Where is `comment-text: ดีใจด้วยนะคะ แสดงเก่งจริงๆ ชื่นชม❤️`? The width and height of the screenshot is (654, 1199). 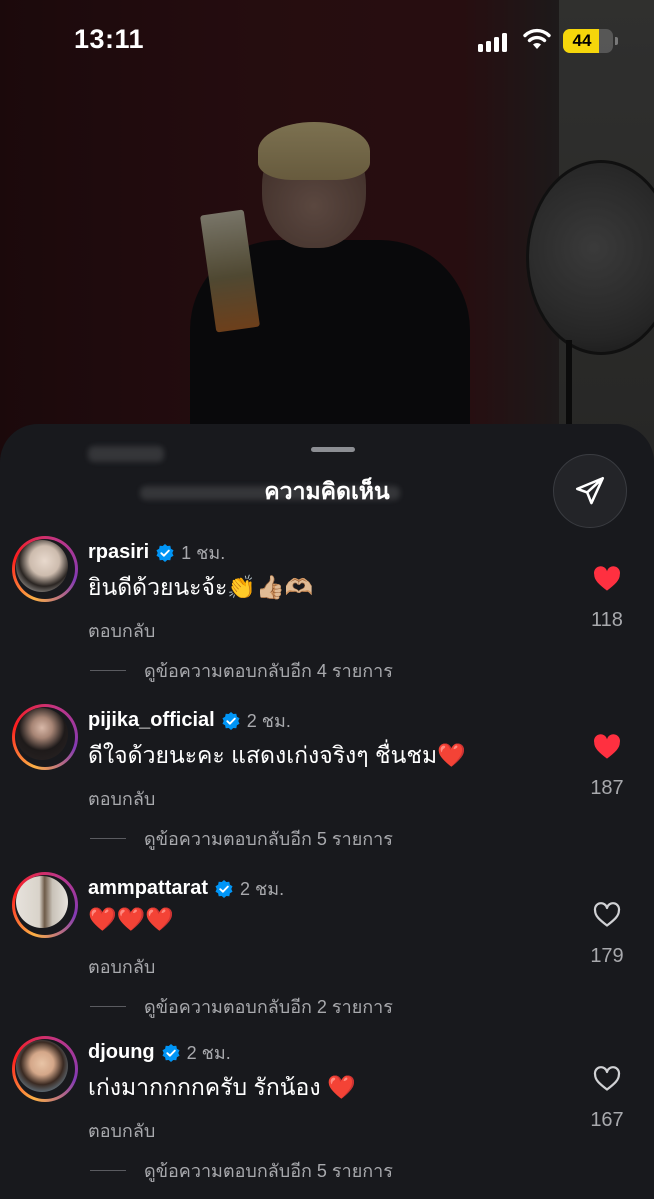 comment-text: ดีใจด้วยนะคะ แสดงเก่งจริงๆ ชื่นชม❤️ is located at coordinates (277, 755).